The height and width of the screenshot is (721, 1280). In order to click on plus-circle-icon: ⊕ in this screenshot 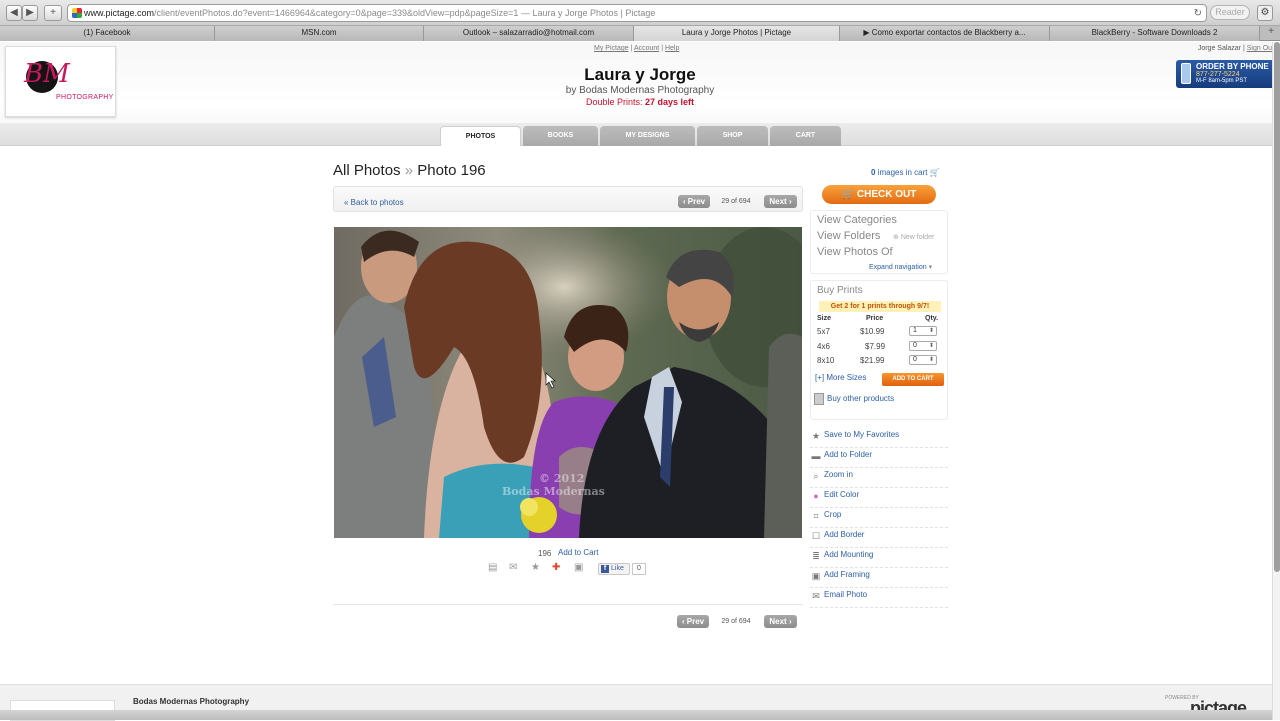, I will do `click(896, 237)`.